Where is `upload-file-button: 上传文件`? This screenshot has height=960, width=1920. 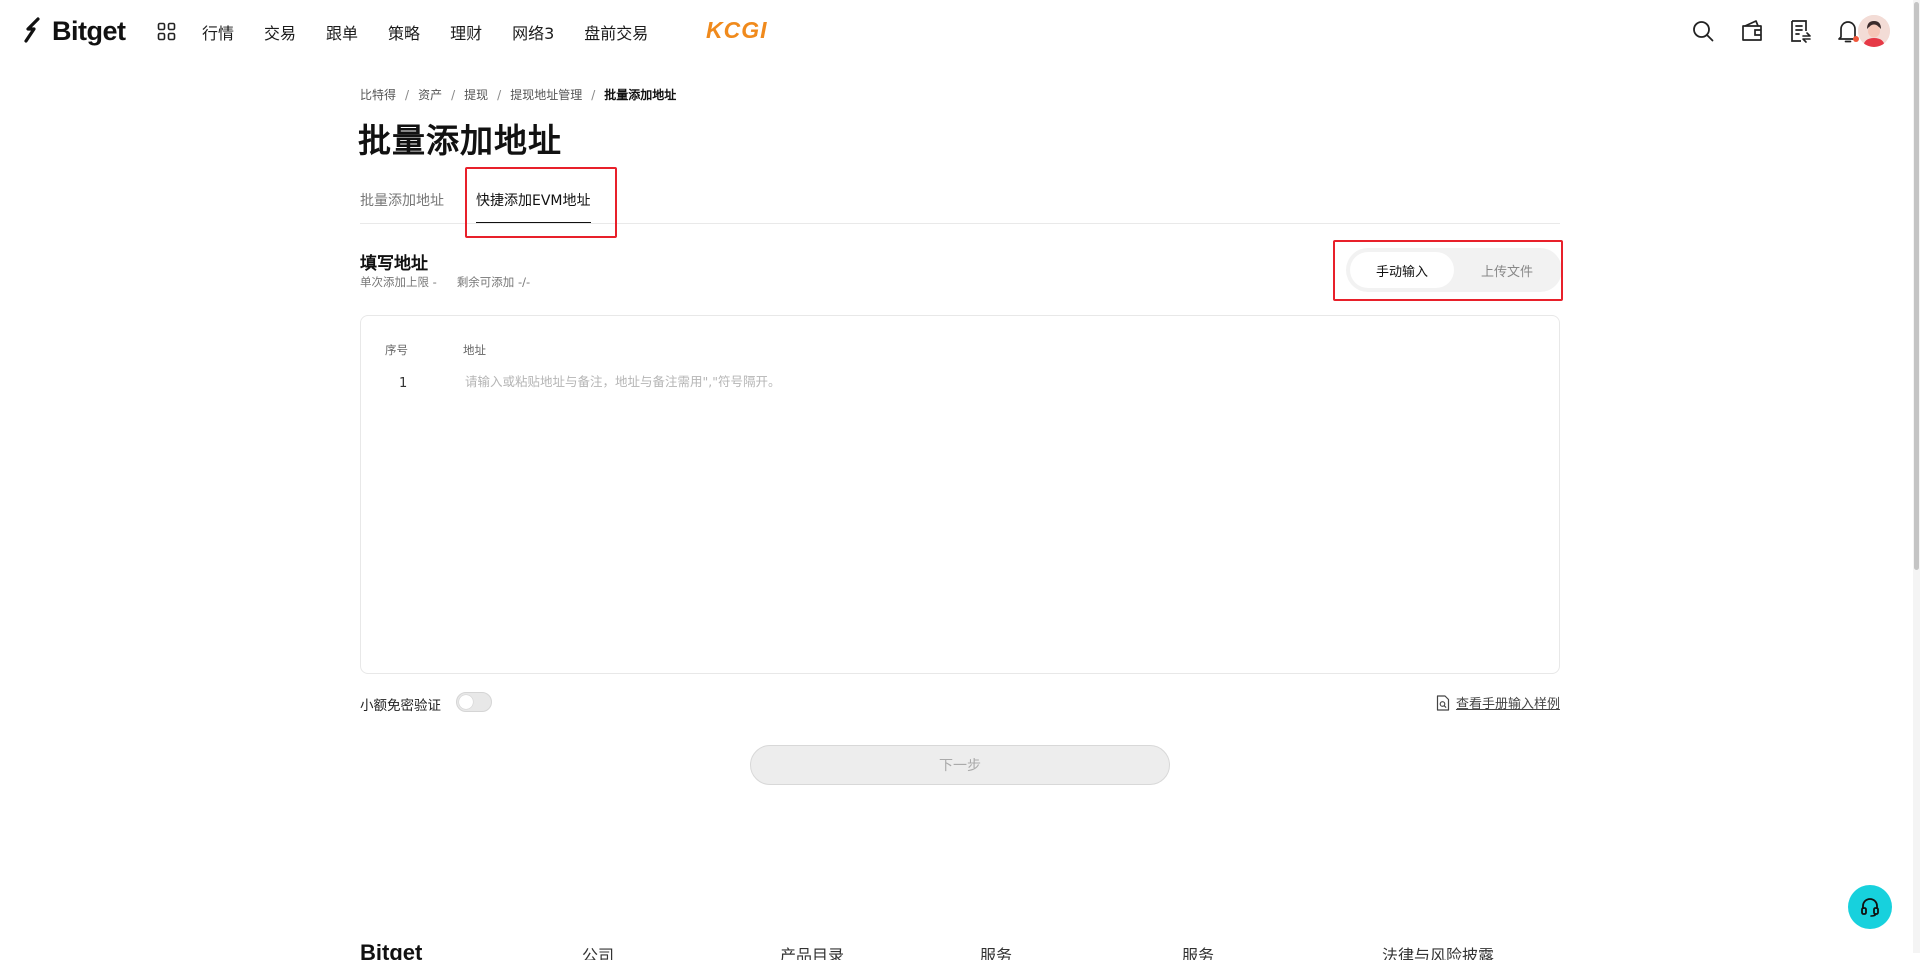 upload-file-button: 上传文件 is located at coordinates (1507, 270).